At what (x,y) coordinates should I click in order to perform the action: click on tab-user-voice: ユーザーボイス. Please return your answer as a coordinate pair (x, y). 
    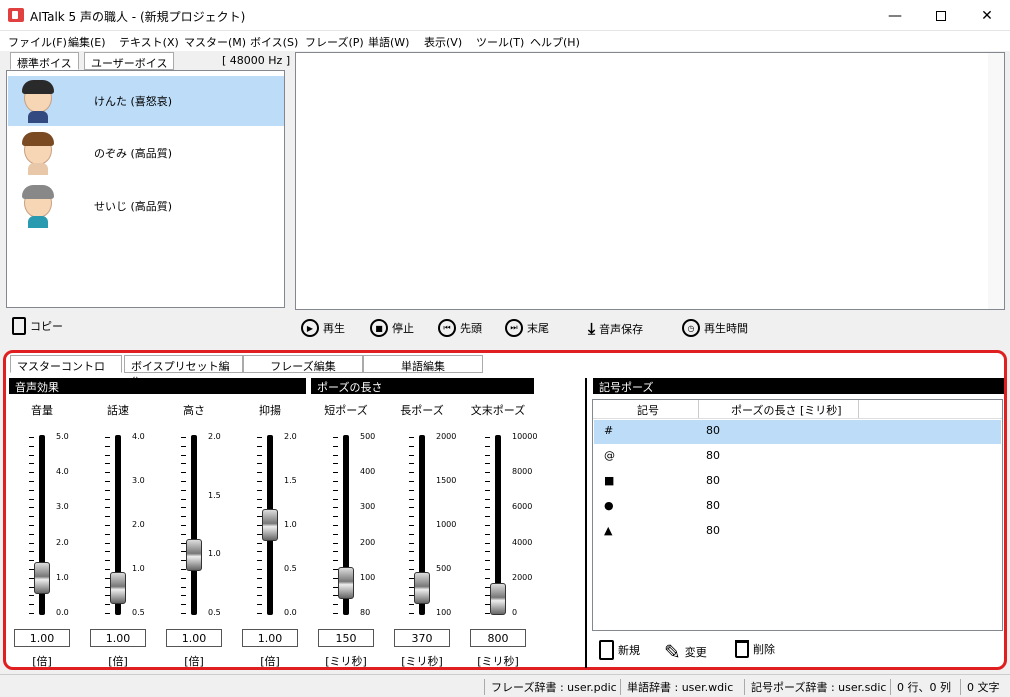
    Looking at the image, I should click on (129, 61).